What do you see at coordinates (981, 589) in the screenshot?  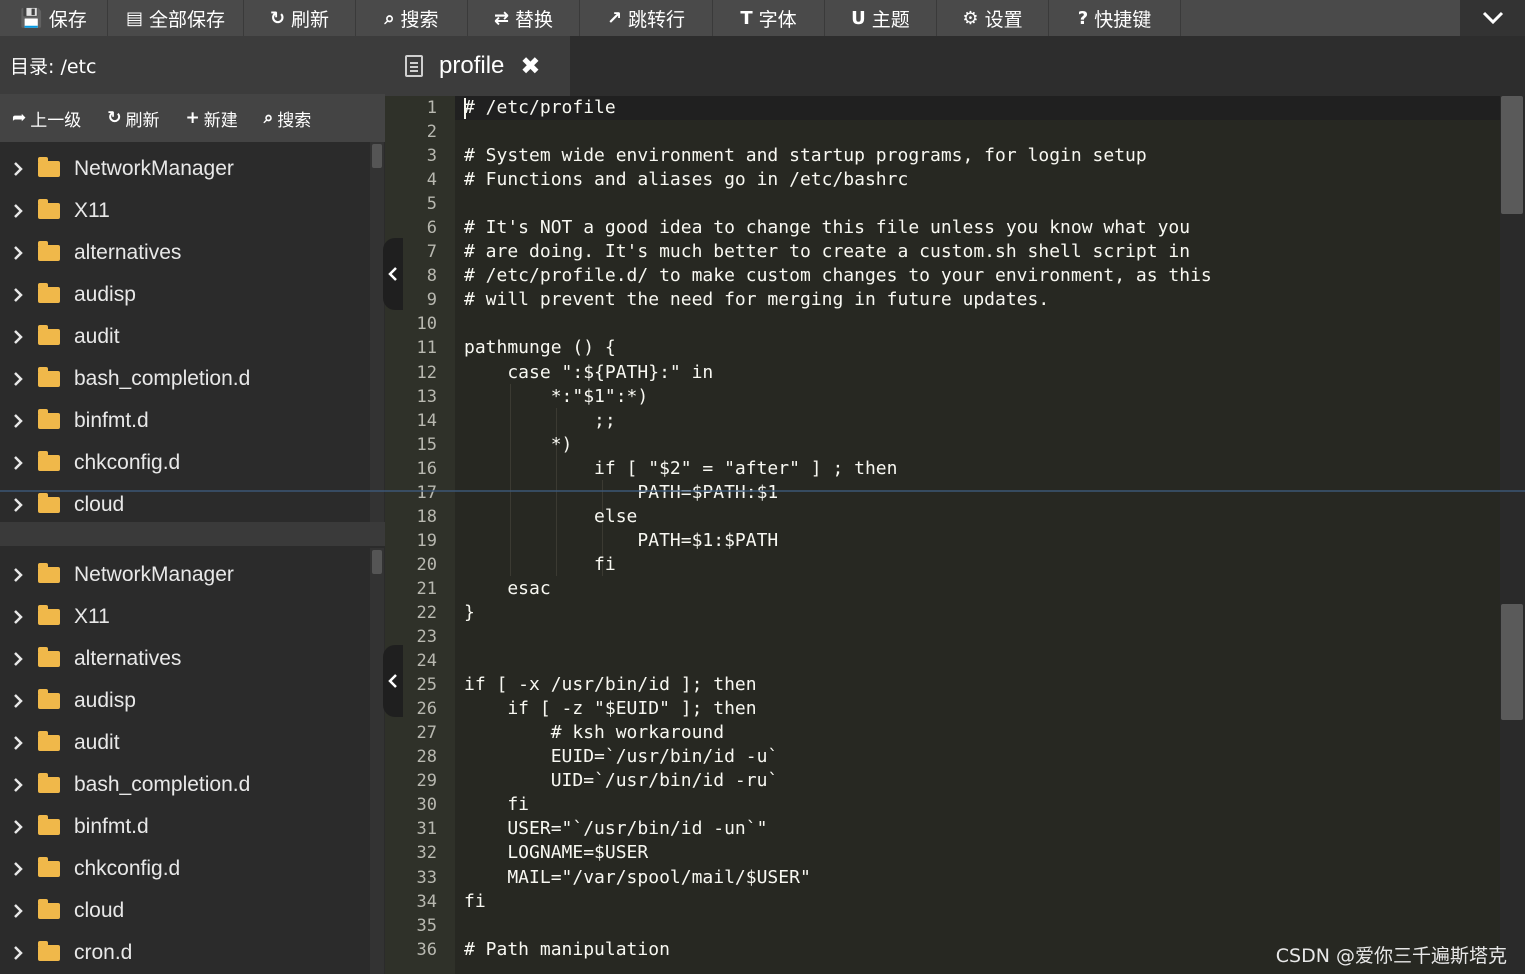 I see `code-line: esac` at bounding box center [981, 589].